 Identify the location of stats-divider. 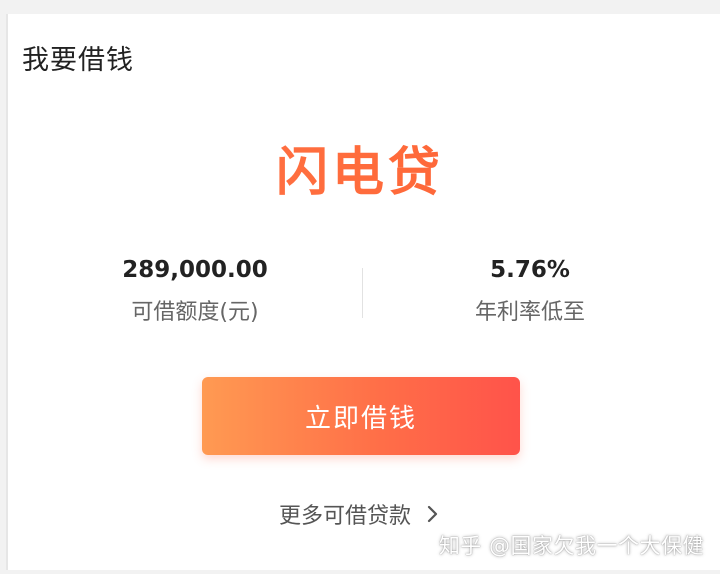
(362, 293).